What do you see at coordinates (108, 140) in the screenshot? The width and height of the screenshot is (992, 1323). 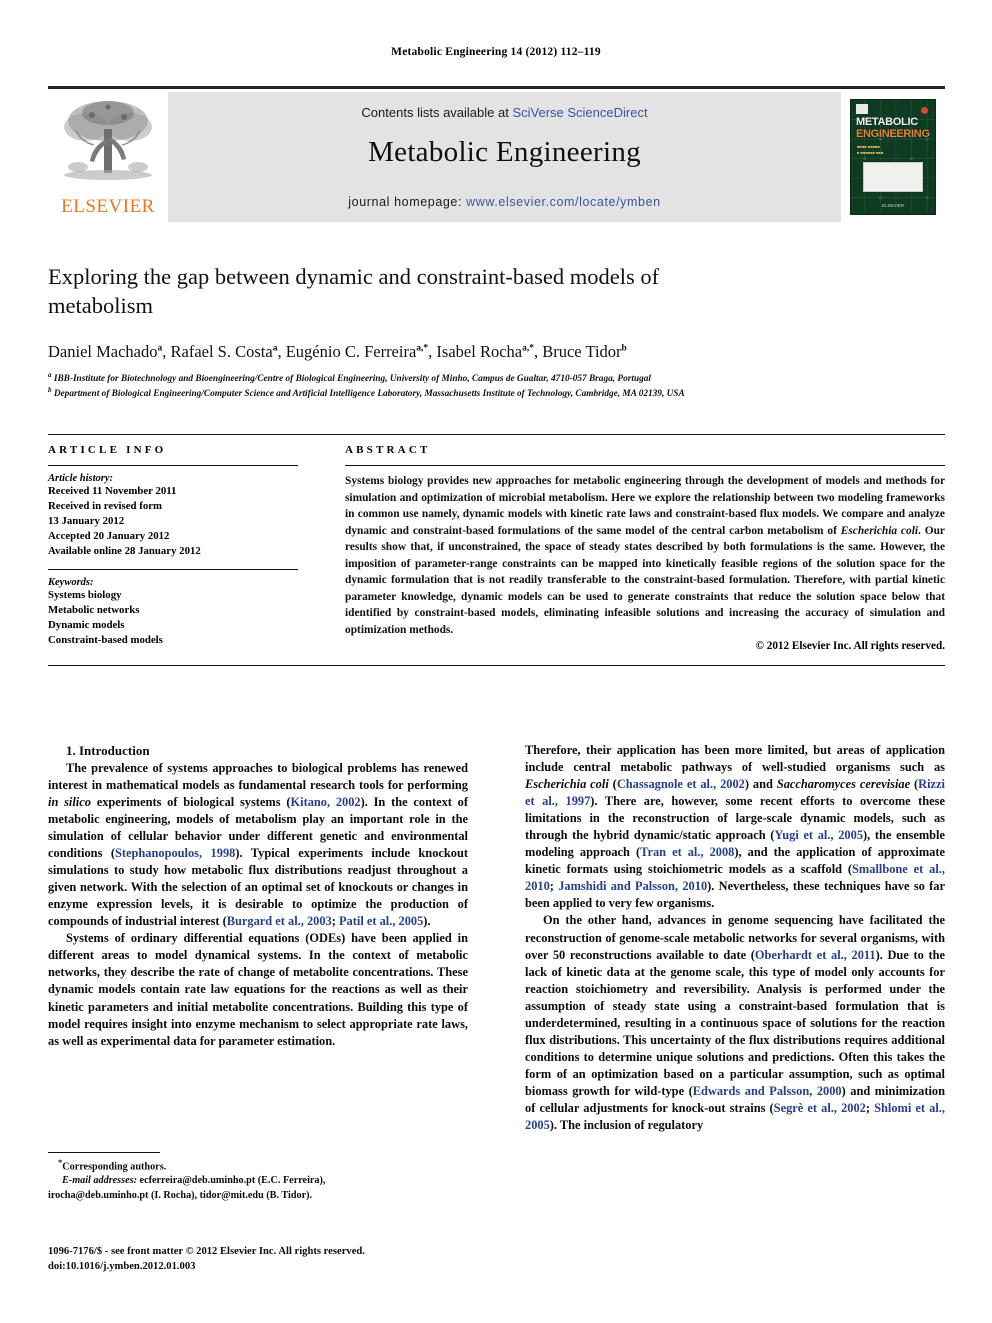 I see `elsevier-tree-icon` at bounding box center [108, 140].